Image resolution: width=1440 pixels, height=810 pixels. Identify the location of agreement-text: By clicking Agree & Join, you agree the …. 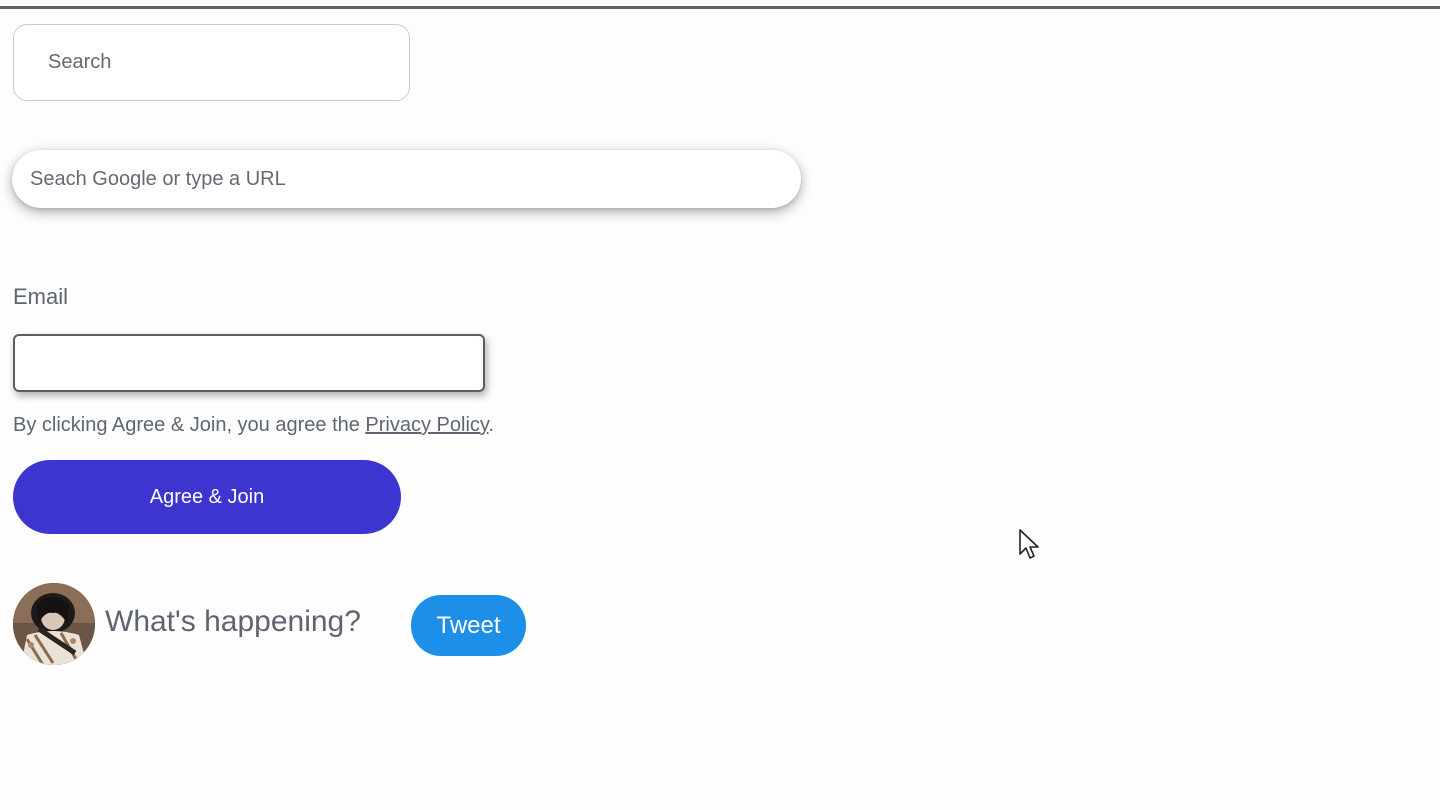
(253, 425).